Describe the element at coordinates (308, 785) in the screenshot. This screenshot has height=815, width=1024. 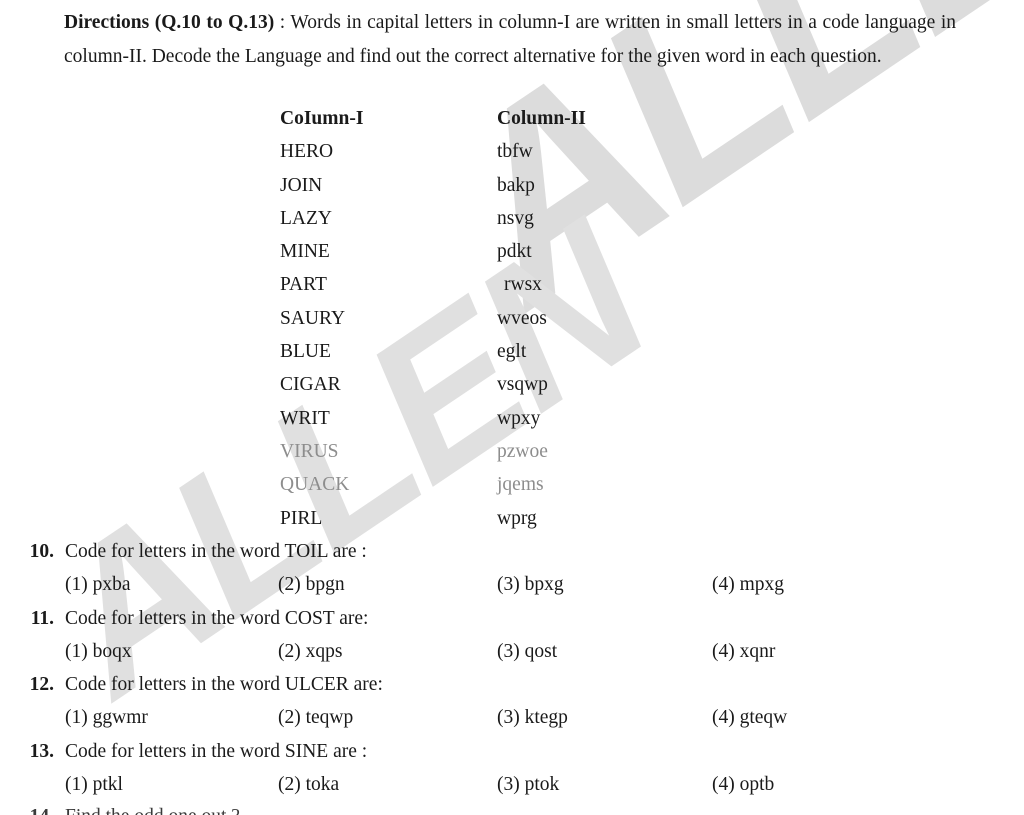
I see `option-2: (2) toka` at that location.